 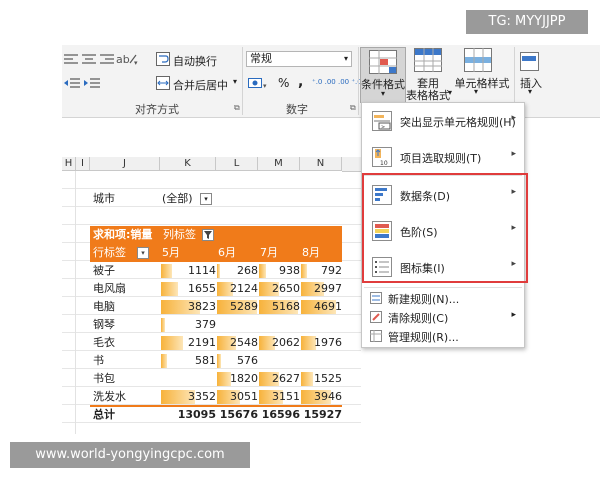 I want to click on table-cell: 1525, so click(x=323, y=379).